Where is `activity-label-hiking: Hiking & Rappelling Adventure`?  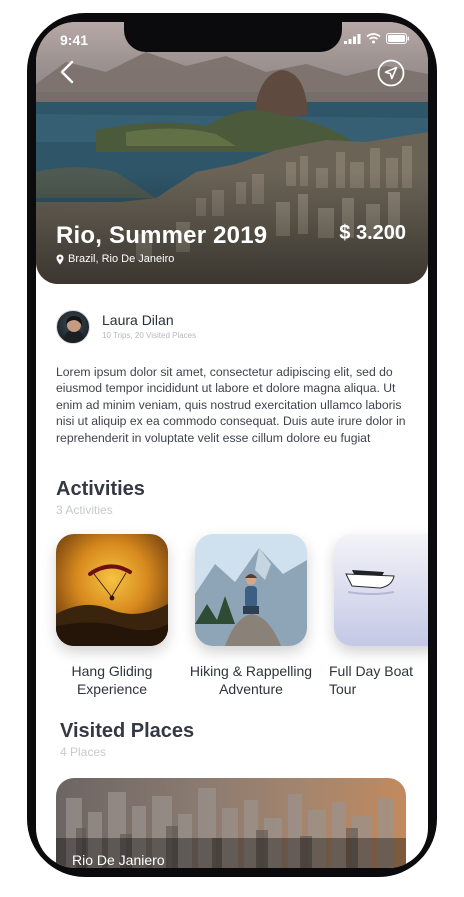 activity-label-hiking: Hiking & Rappelling Adventure is located at coordinates (251, 680).